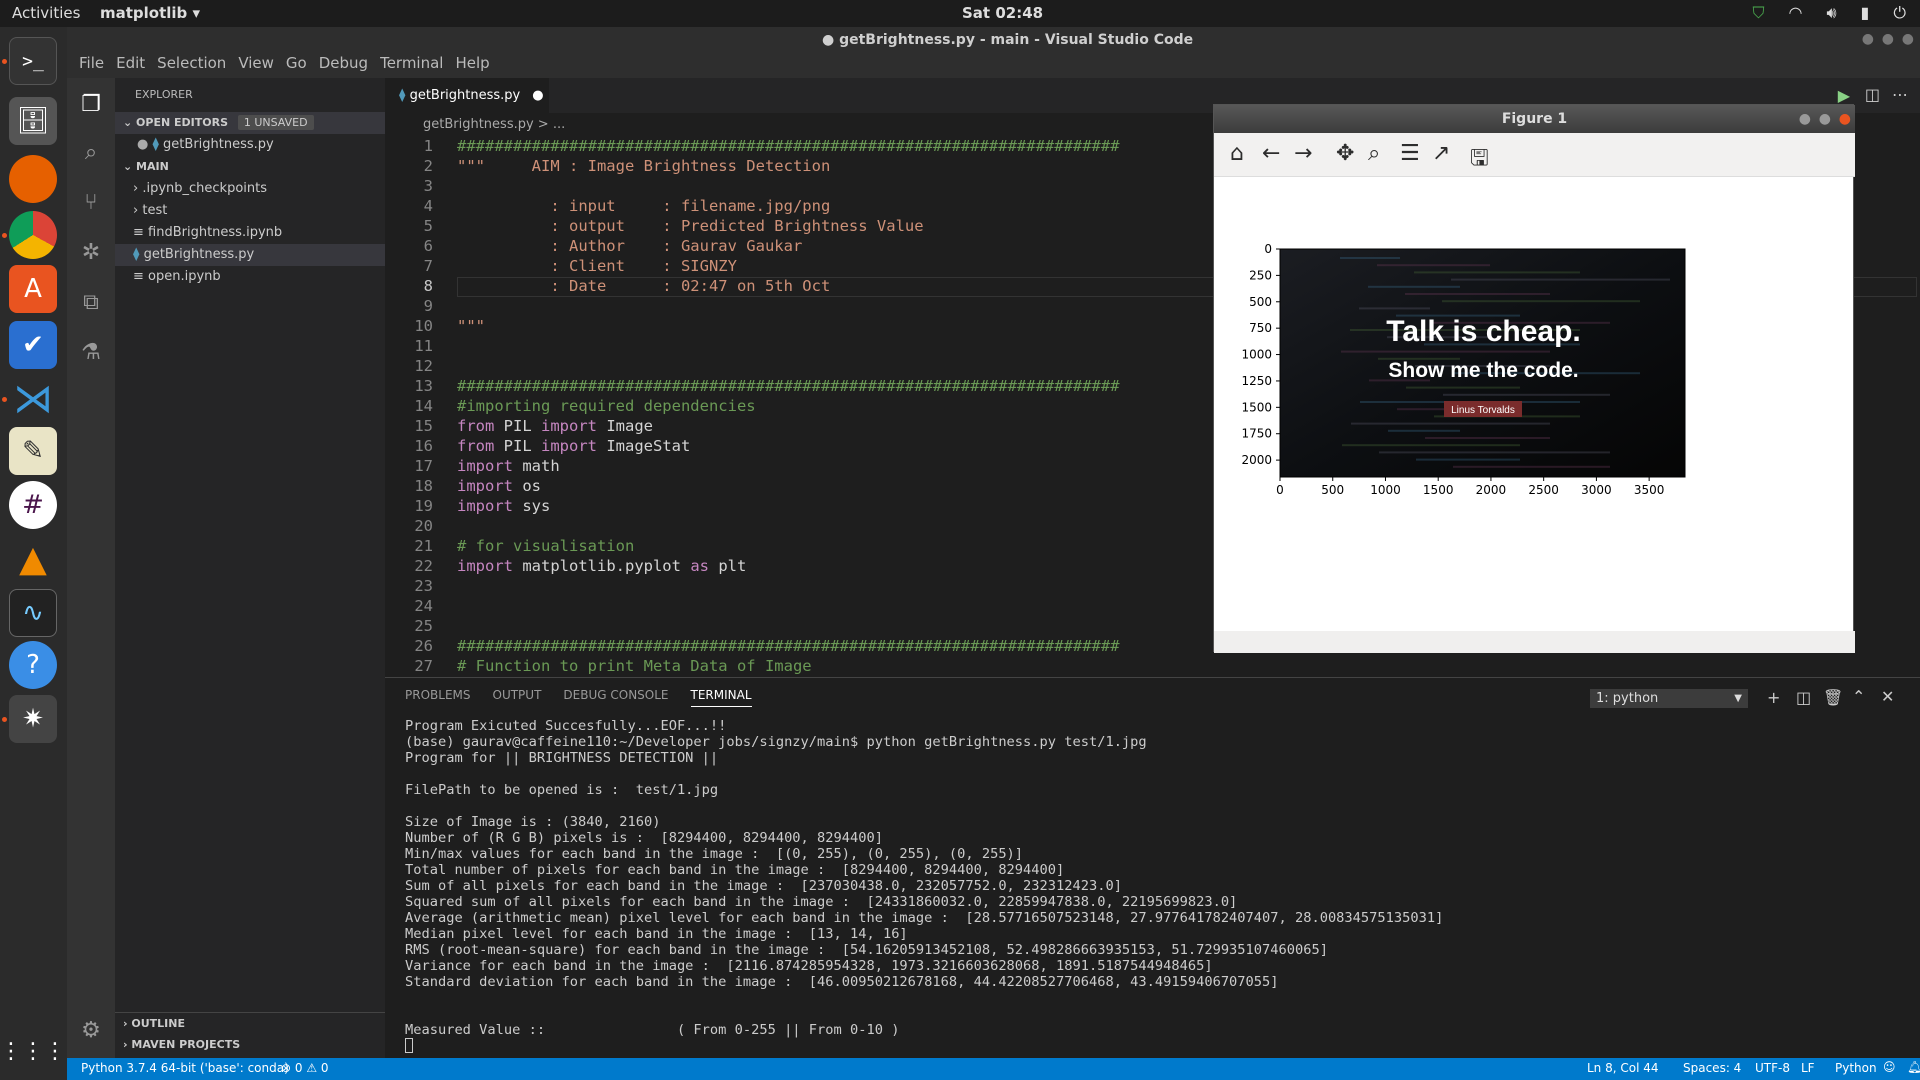 This screenshot has width=1920, height=1080. Describe the element at coordinates (1712, 1068) in the screenshot. I see `indentation: Spaces: 4` at that location.